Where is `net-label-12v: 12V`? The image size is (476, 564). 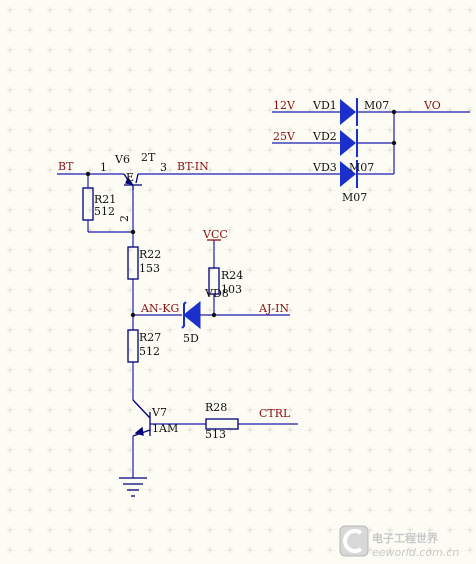
net-label-12v: 12V is located at coordinates (284, 105).